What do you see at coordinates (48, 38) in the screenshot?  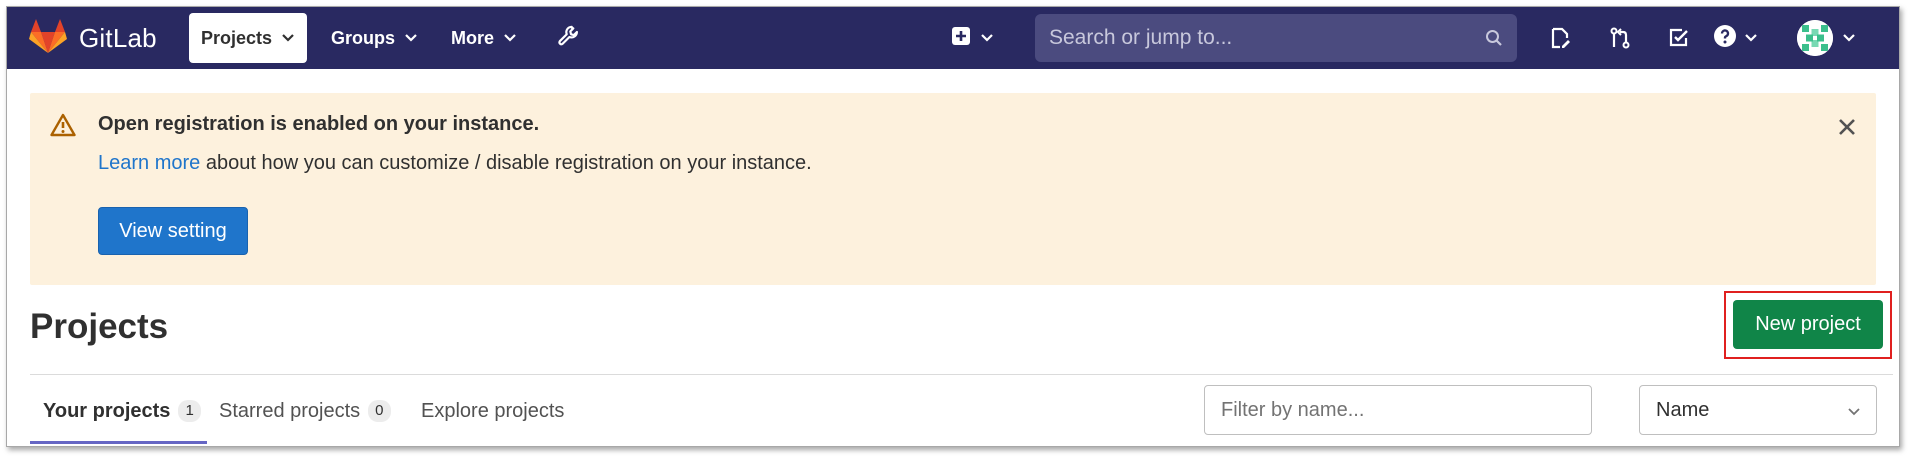 I see `gitlab-tanuki-icon` at bounding box center [48, 38].